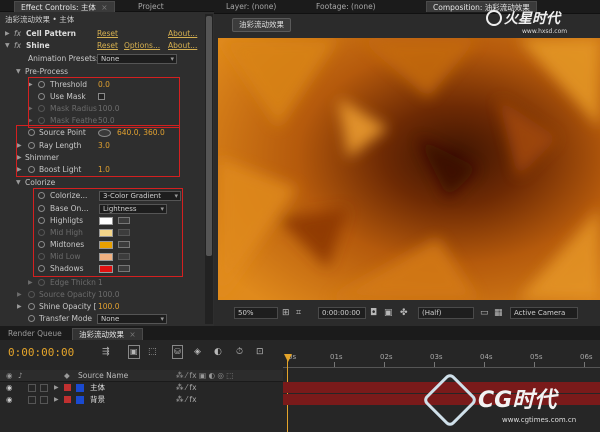 This screenshot has width=600, height=432. I want to click on eye-icon: ◉, so click(9, 375).